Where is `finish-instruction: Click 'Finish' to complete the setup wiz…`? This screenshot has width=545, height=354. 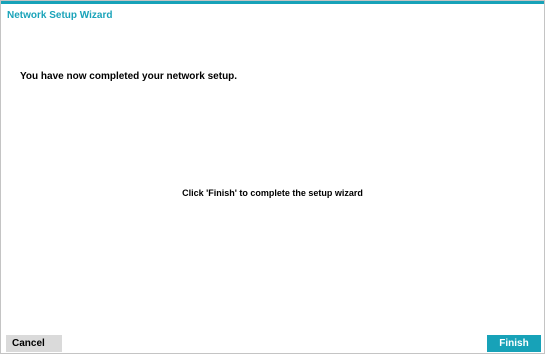 finish-instruction: Click 'Finish' to complete the setup wiz… is located at coordinates (272, 193).